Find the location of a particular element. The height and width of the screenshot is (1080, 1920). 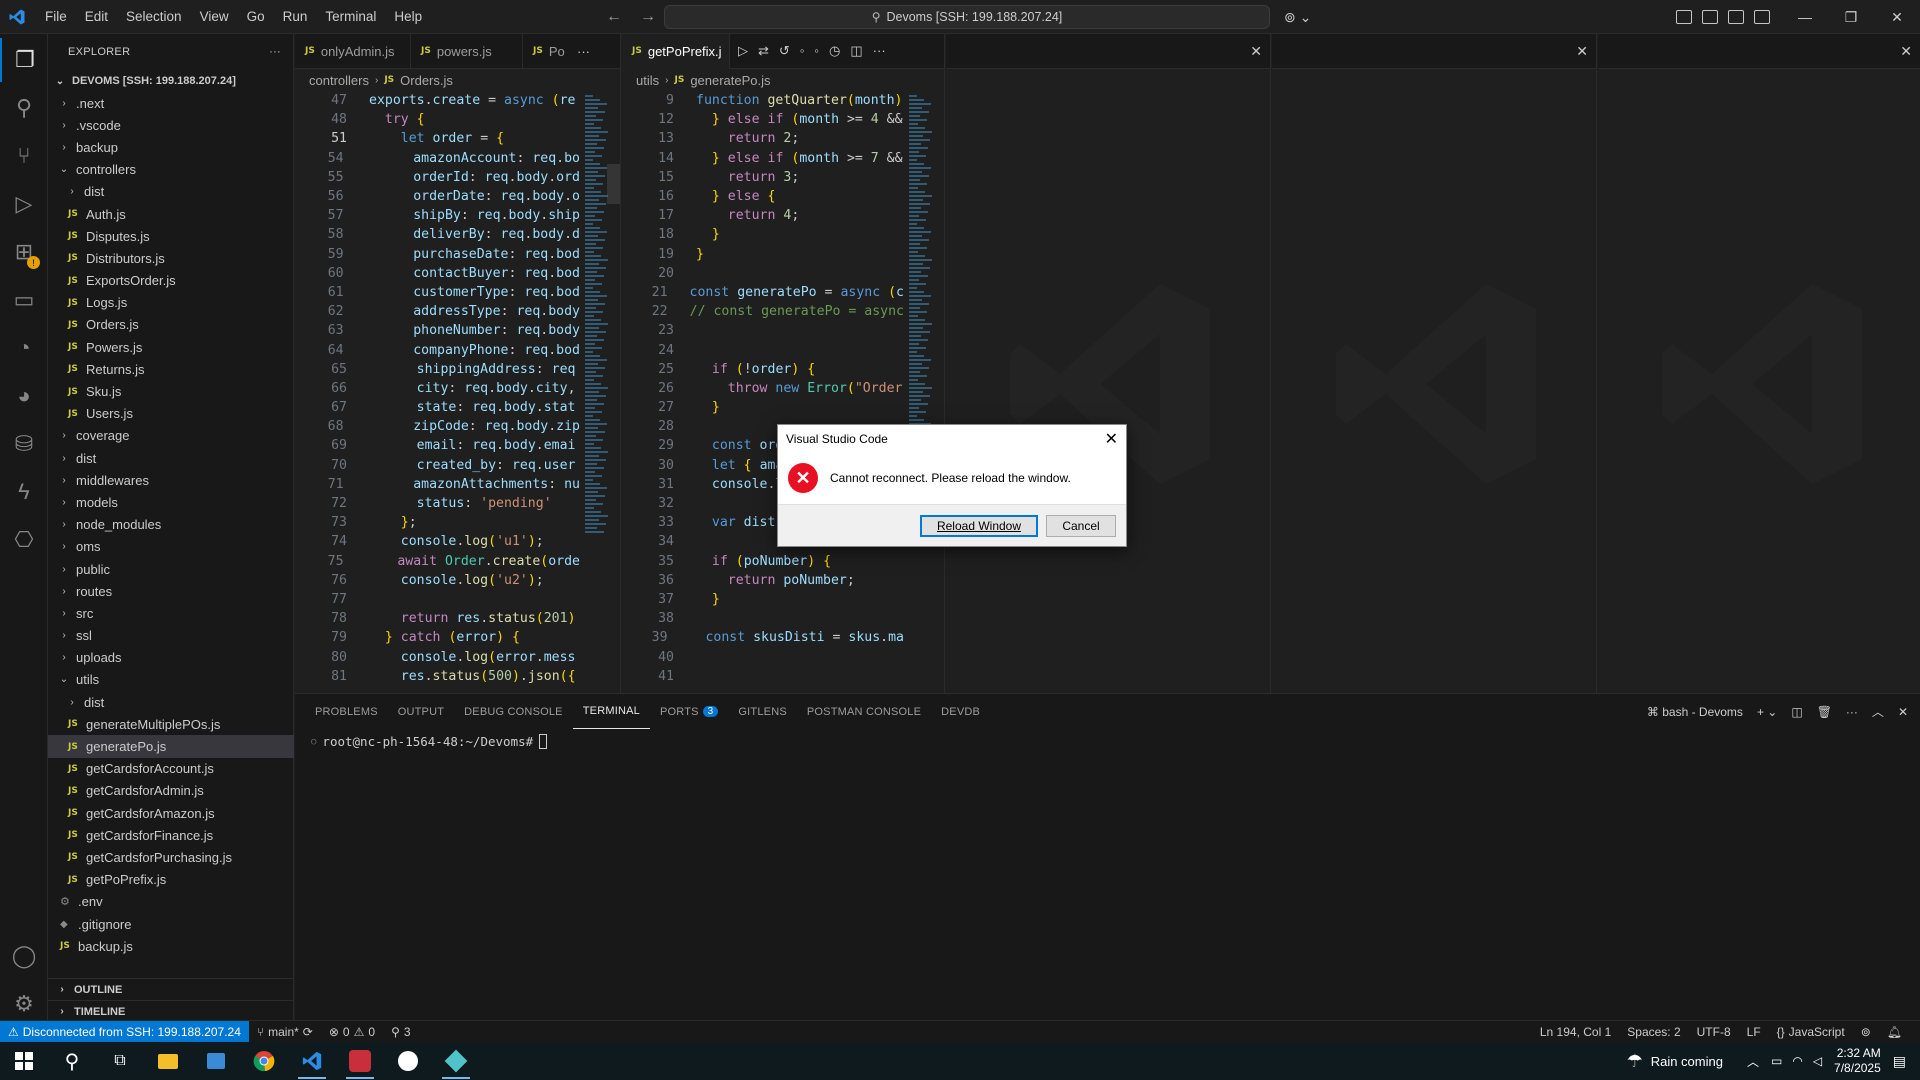

compare-icon: ⇄ is located at coordinates (763, 51).